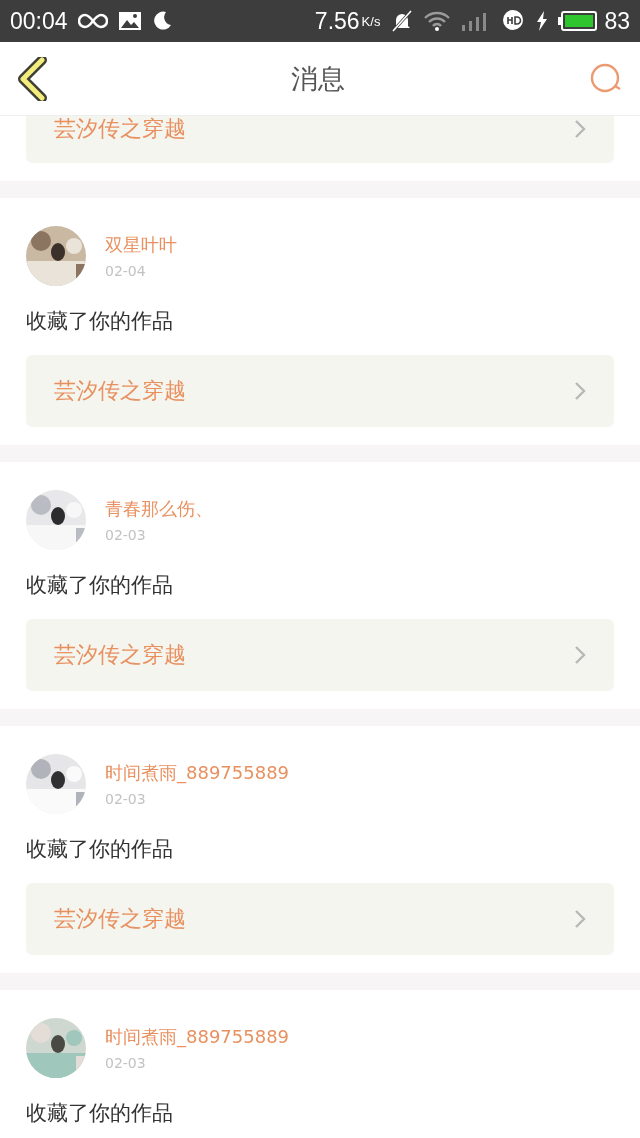  Describe the element at coordinates (141, 245) in the screenshot. I see `user-name: 双星叶叶` at that location.